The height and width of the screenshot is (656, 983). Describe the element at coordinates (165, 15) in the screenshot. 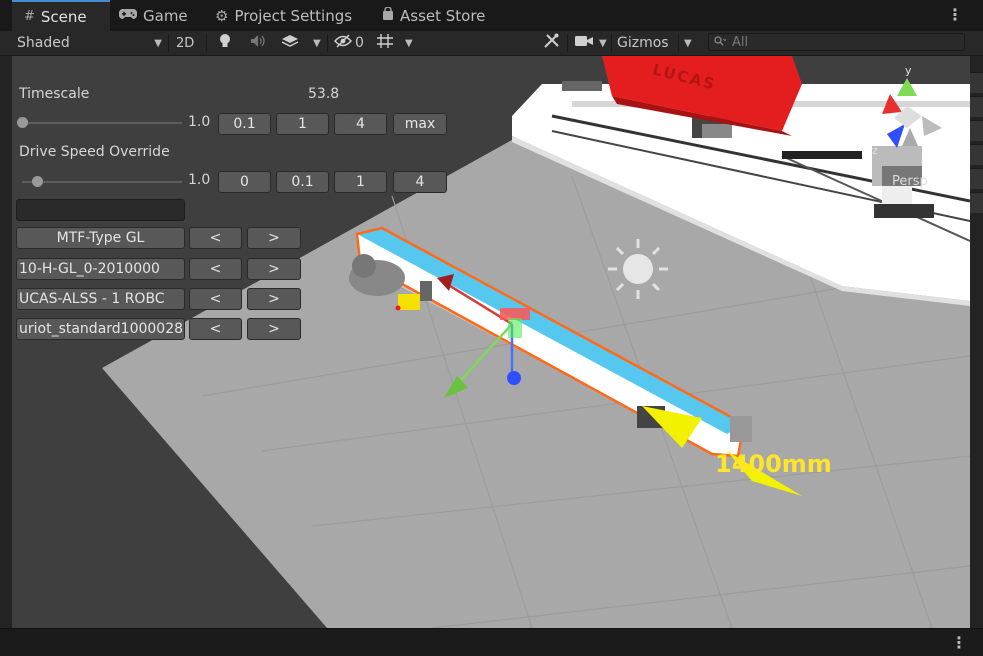

I see `tab-game-label: Game` at that location.